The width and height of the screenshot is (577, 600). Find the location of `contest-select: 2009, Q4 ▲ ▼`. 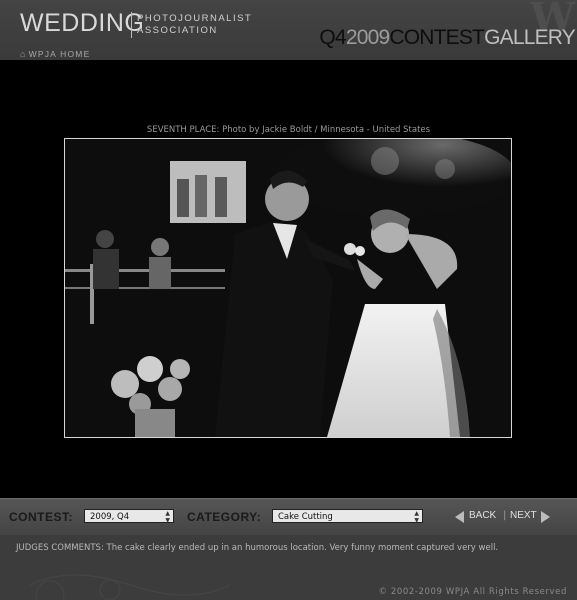

contest-select: 2009, Q4 ▲ ▼ is located at coordinates (129, 516).